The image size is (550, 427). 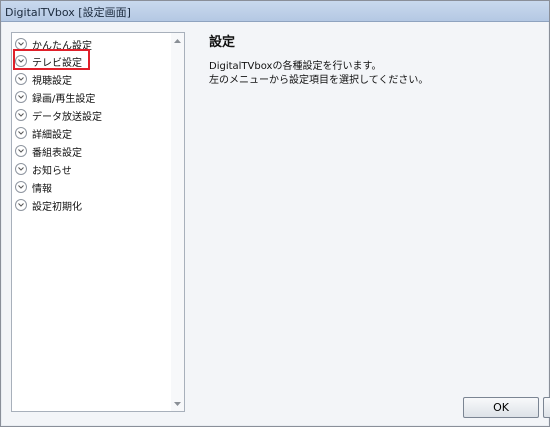 I want to click on page-heading: 設定, so click(x=222, y=42).